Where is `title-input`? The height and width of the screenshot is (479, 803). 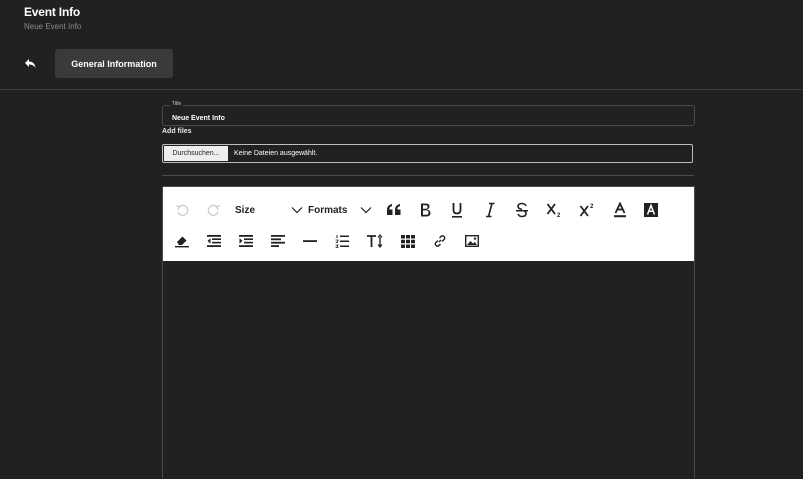 title-input is located at coordinates (428, 115).